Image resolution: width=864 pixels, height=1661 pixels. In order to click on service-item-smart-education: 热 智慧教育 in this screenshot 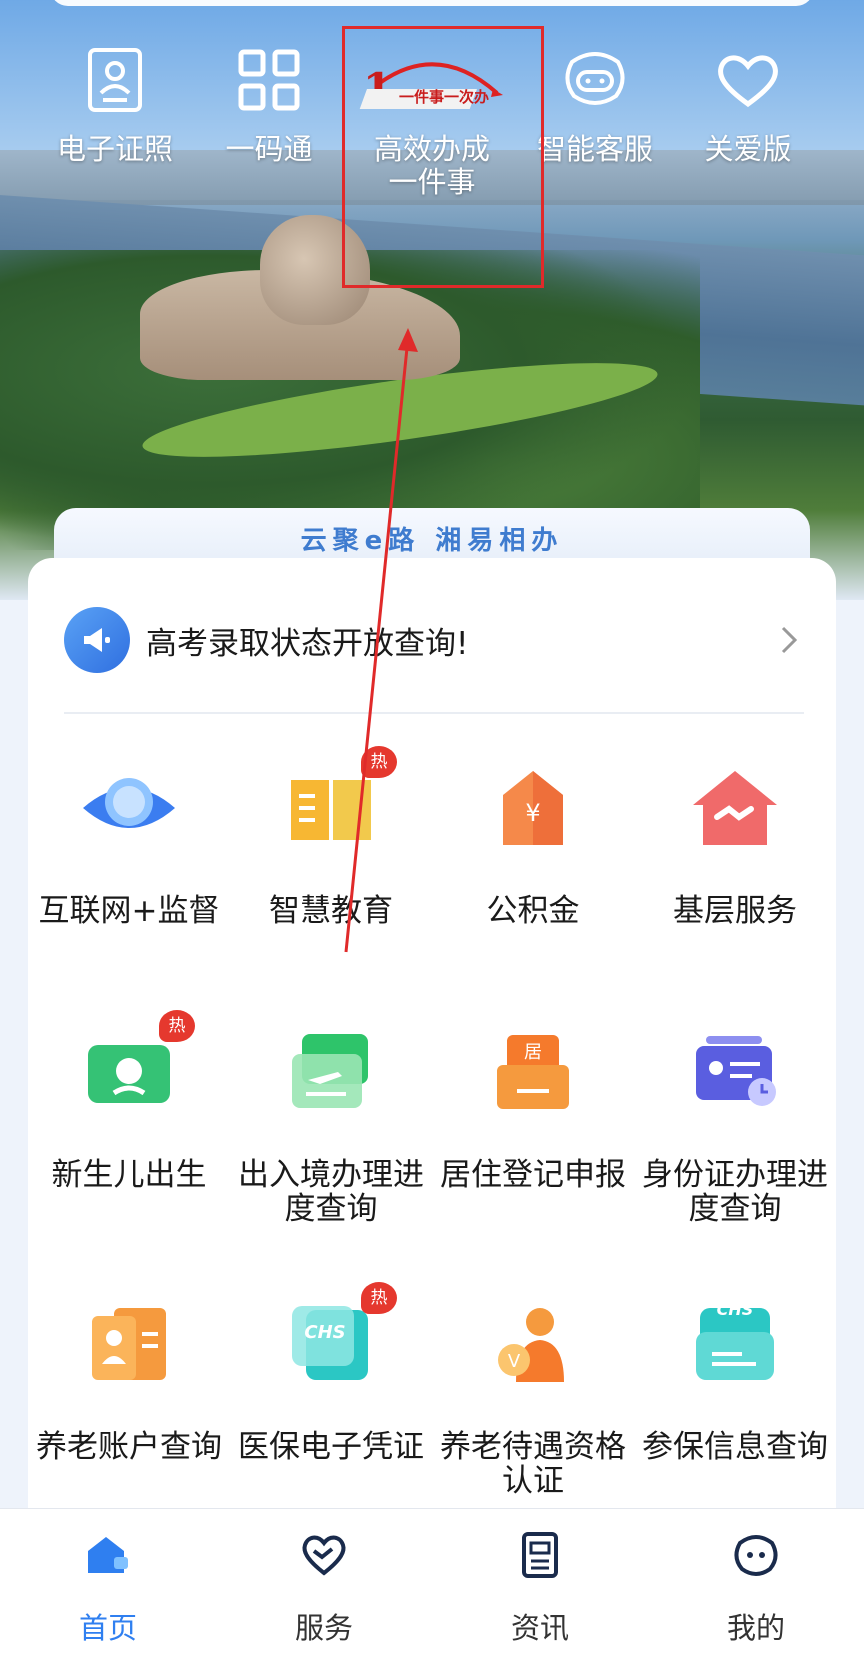, I will do `click(331, 837)`.